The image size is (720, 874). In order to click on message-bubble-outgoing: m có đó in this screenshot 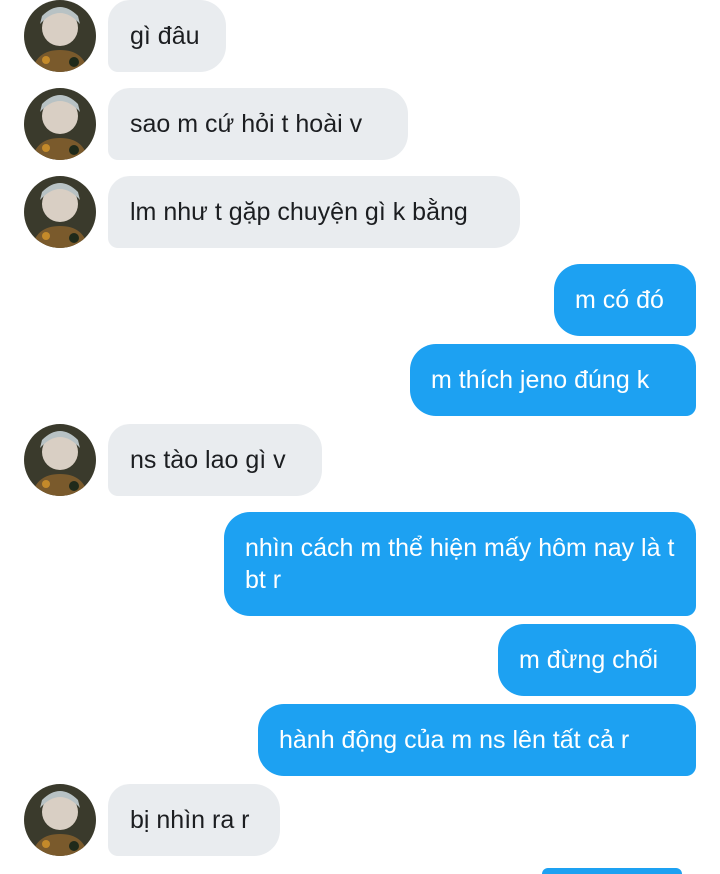, I will do `click(625, 300)`.